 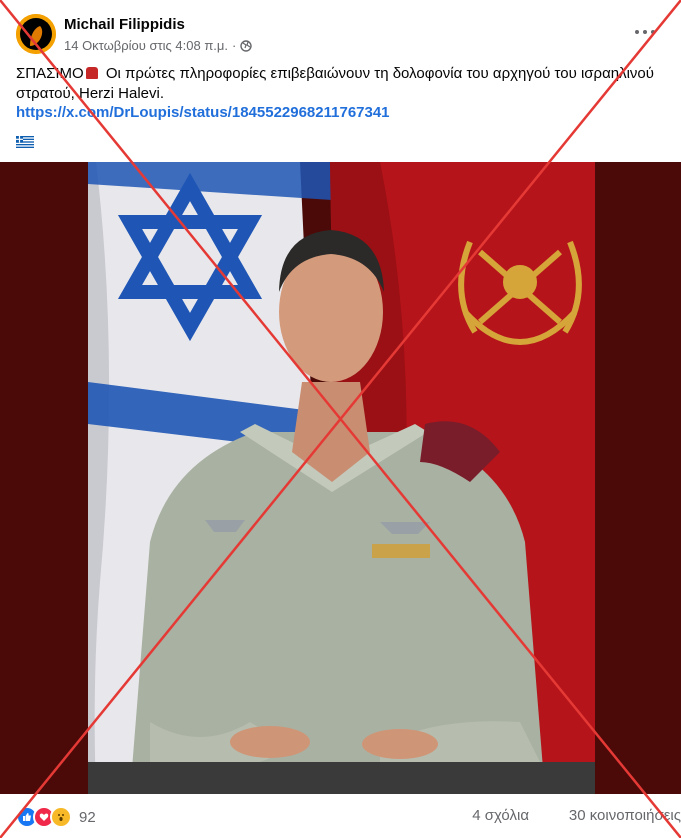 I want to click on reaction-count: 92, so click(x=87, y=817).